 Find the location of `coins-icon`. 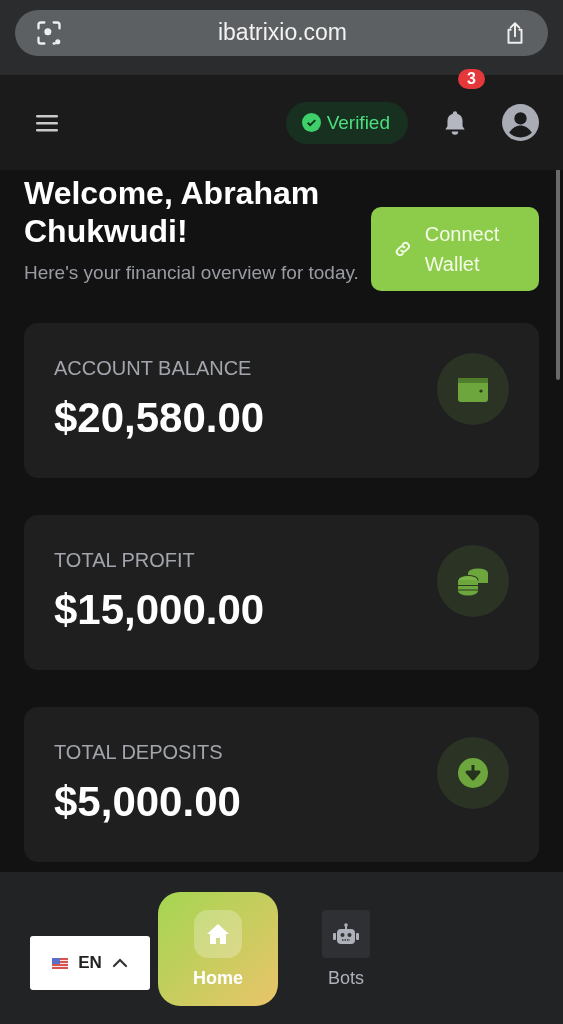

coins-icon is located at coordinates (473, 581).